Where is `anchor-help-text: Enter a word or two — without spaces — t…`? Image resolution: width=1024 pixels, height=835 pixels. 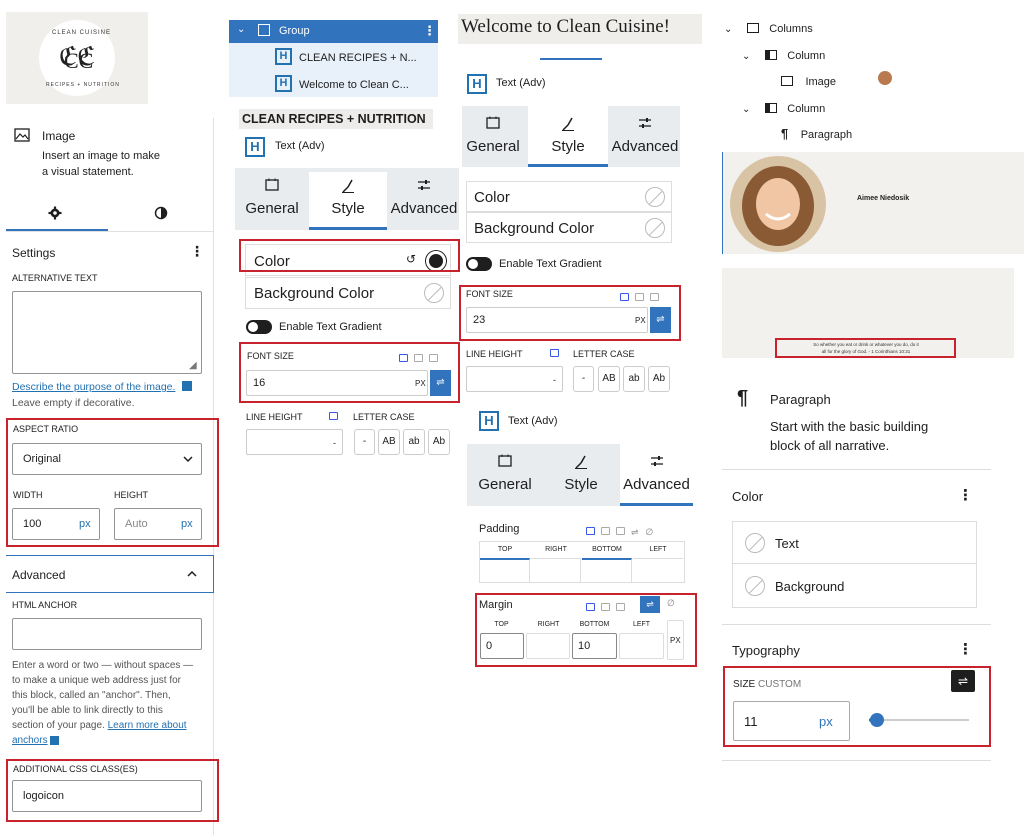
anchor-help-text: Enter a word or two — without spaces — t… is located at coordinates (112, 703).